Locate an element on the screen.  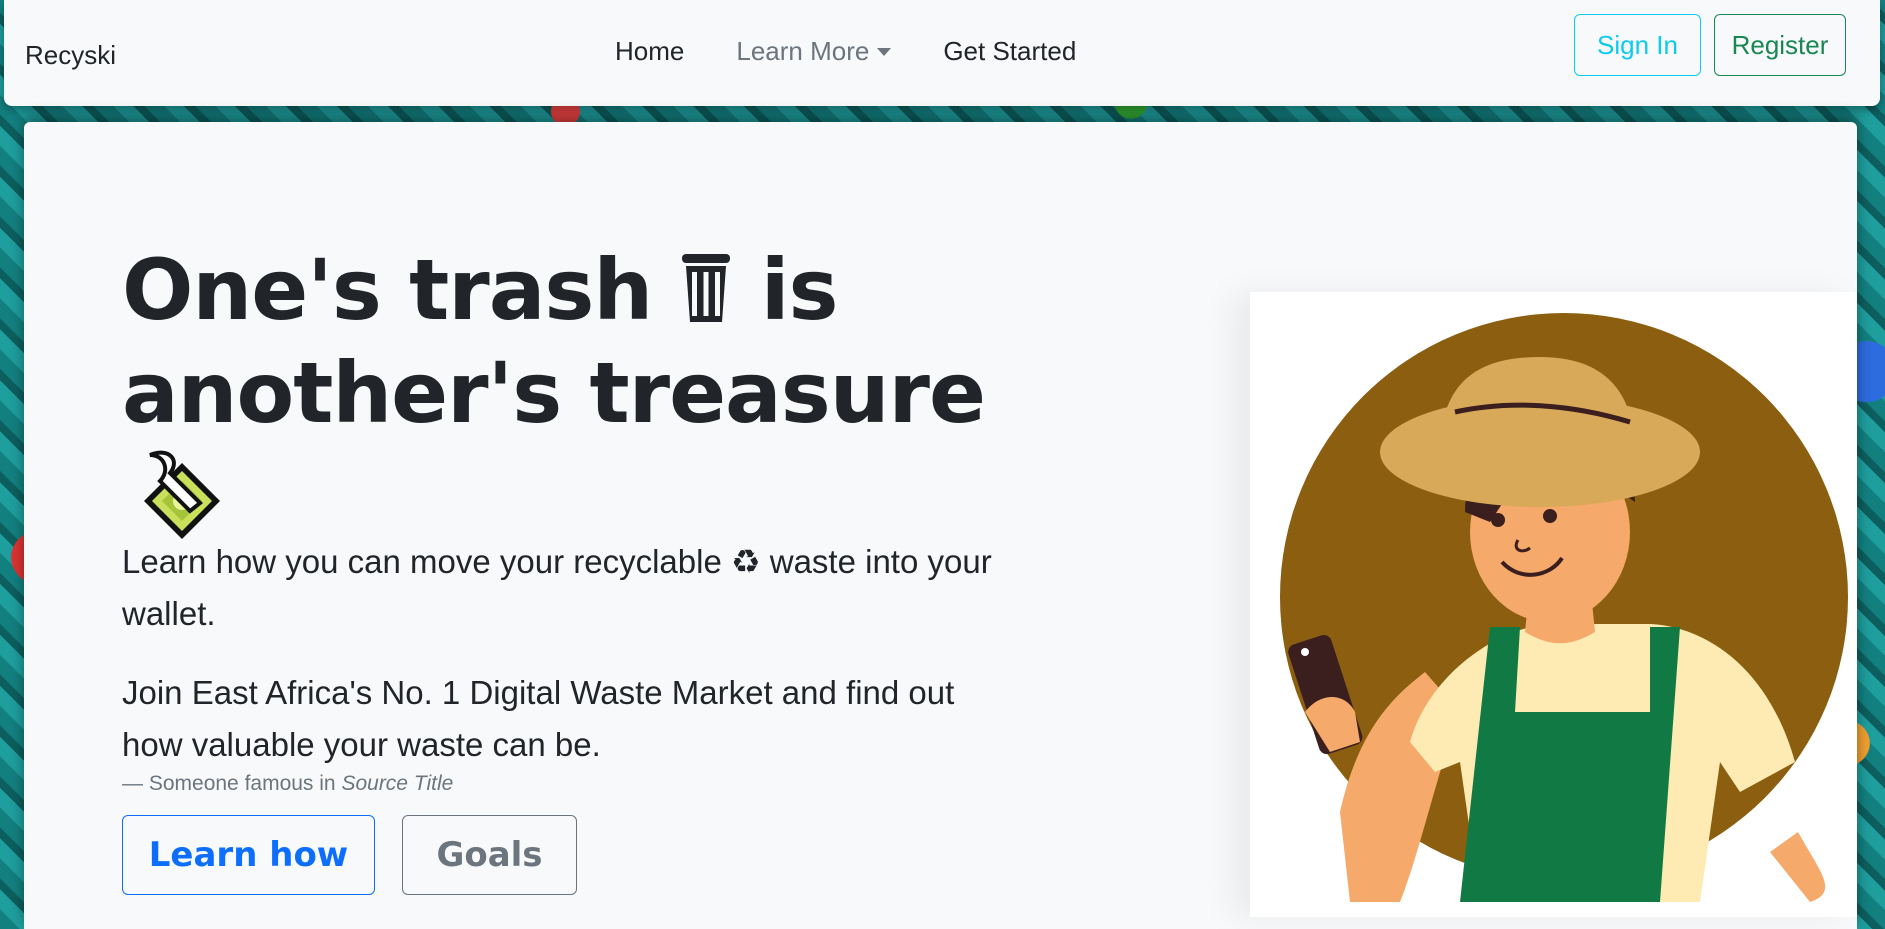
nav-links: Home Learn More Get Started is located at coordinates (871, 51).